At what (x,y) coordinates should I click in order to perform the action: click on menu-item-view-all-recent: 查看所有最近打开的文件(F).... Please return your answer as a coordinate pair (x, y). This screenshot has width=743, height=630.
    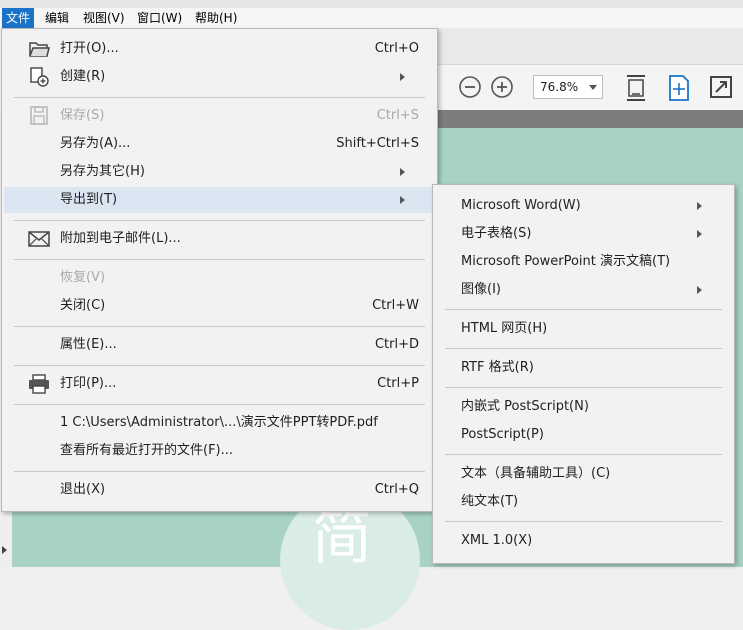
    Looking at the image, I should click on (219, 451).